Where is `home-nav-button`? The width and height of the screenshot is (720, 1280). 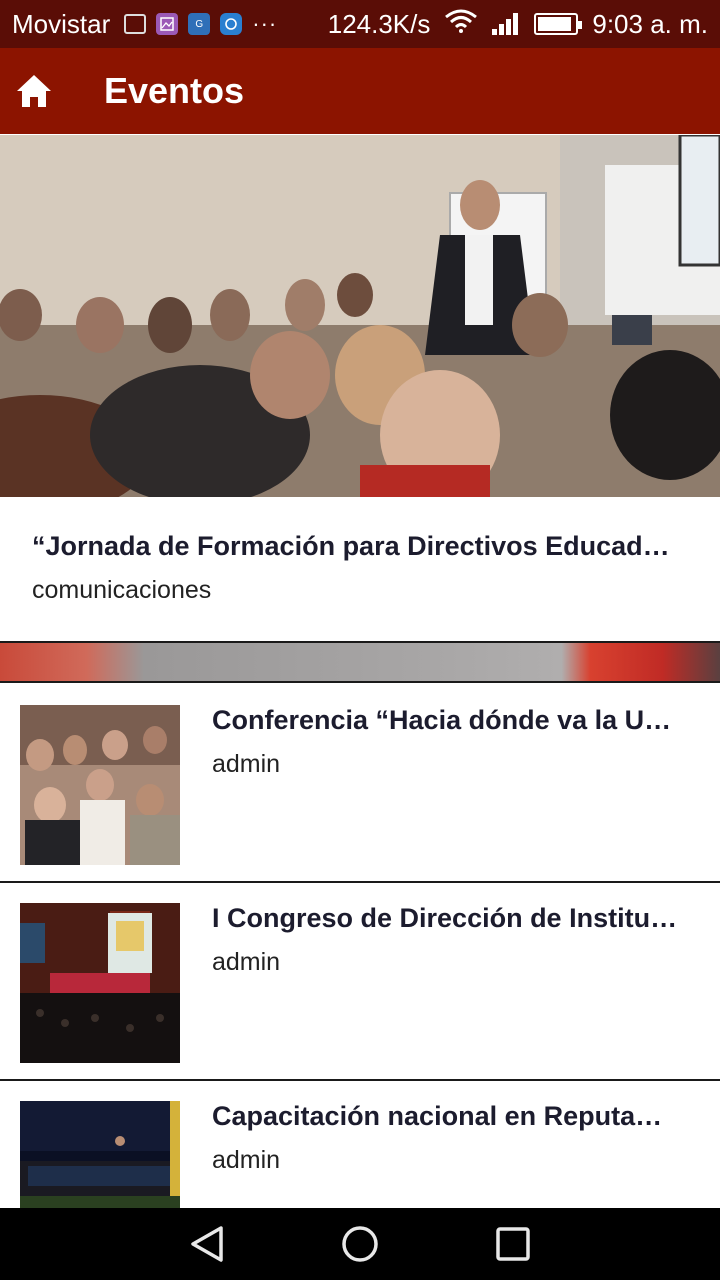
home-nav-button is located at coordinates (360, 1244).